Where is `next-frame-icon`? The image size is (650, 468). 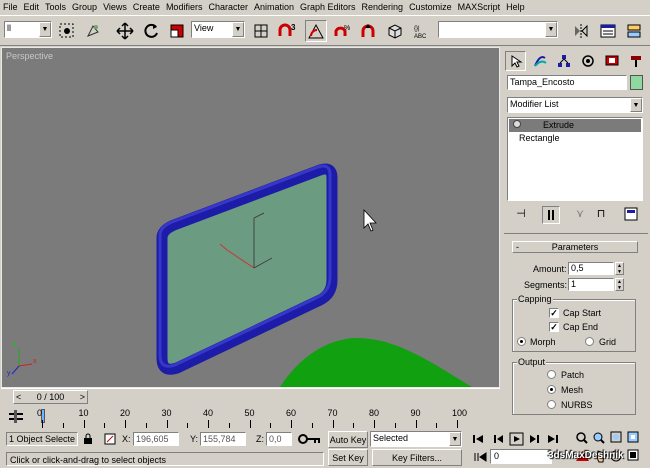
next-frame-icon is located at coordinates (534, 439).